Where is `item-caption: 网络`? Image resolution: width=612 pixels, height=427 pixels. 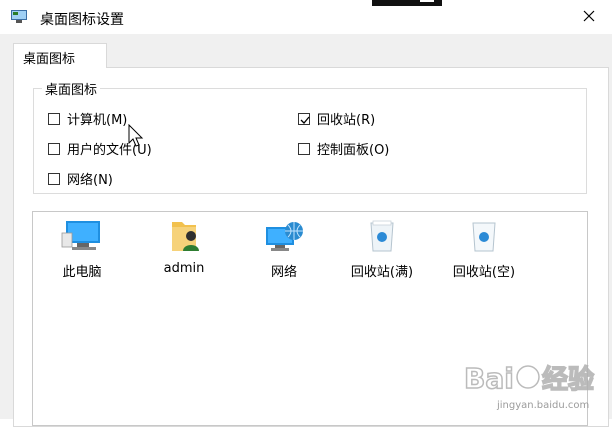 item-caption: 网络 is located at coordinates (283, 272).